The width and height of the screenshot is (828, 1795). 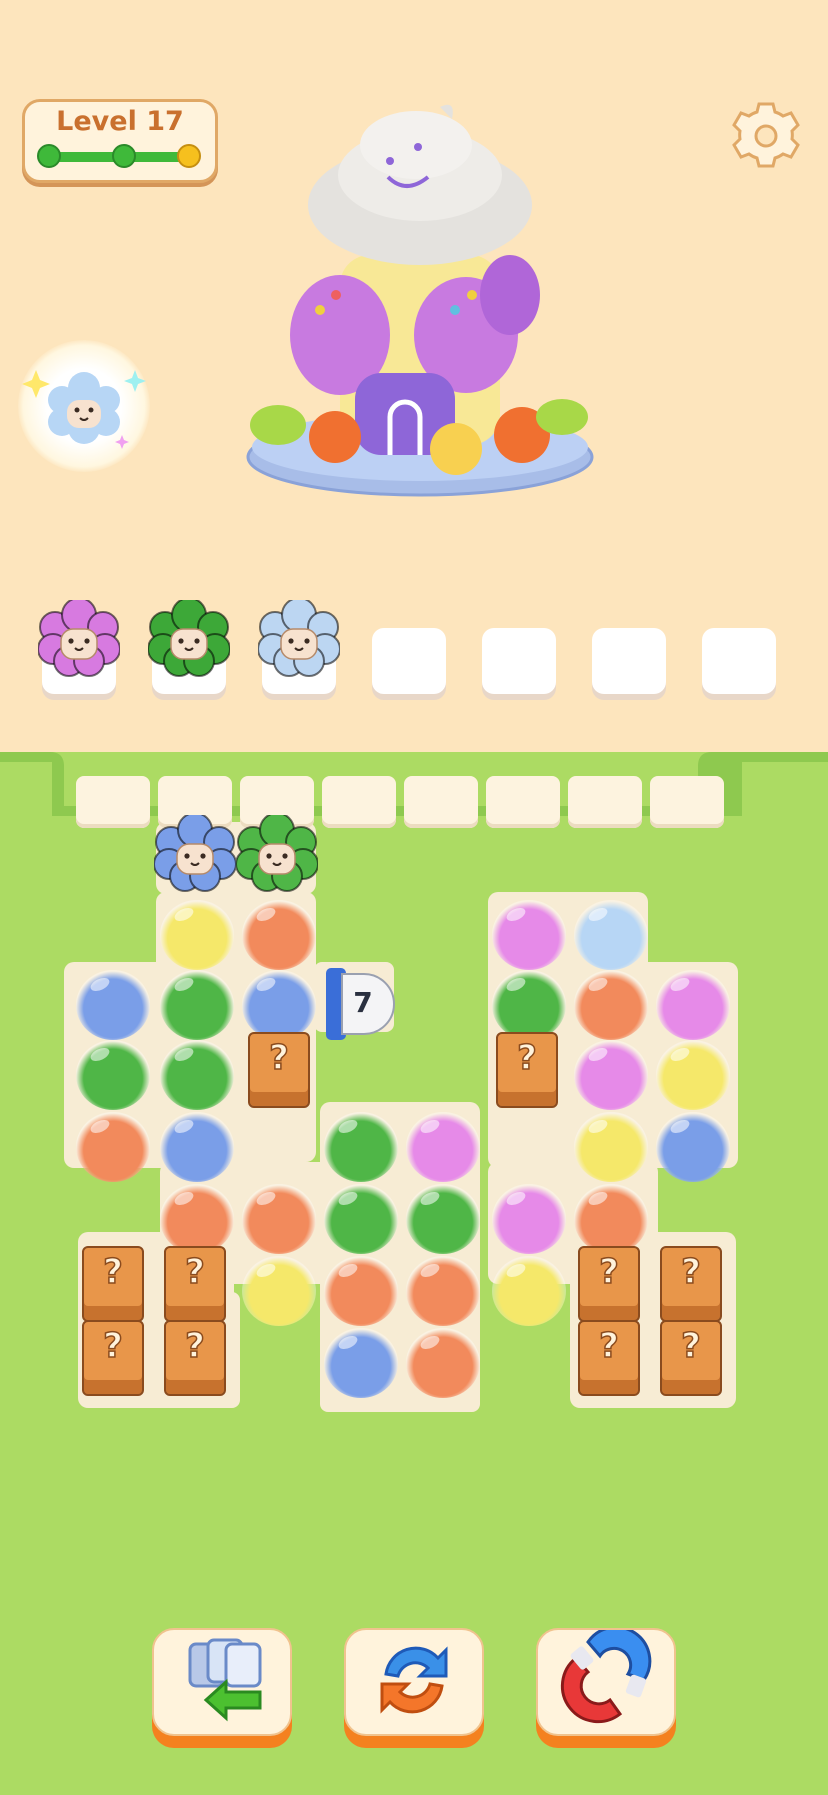 What do you see at coordinates (611, 935) in the screenshot?
I see `yarn-ball-lightblue` at bounding box center [611, 935].